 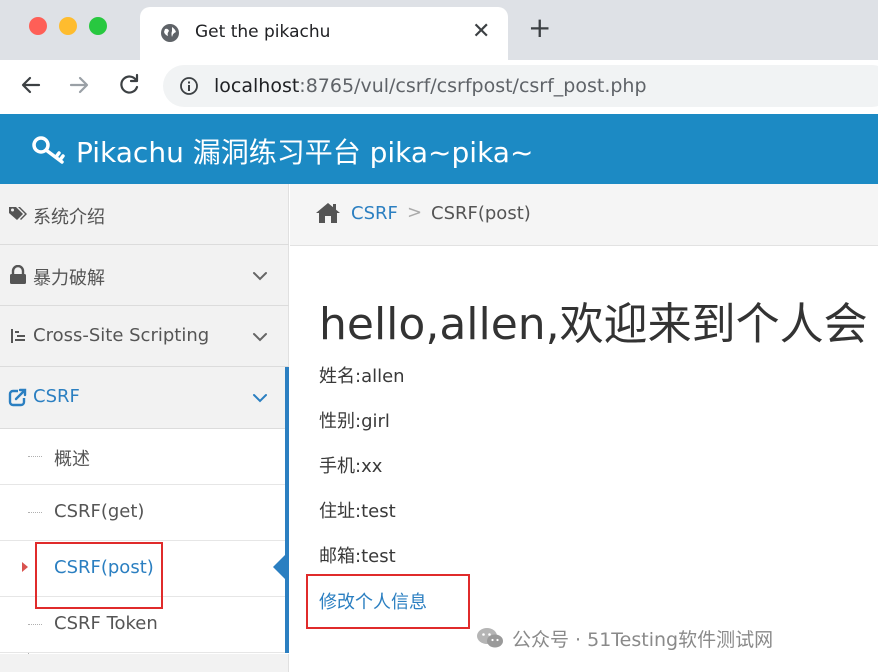 What do you see at coordinates (328, 213) in the screenshot?
I see `home-icon` at bounding box center [328, 213].